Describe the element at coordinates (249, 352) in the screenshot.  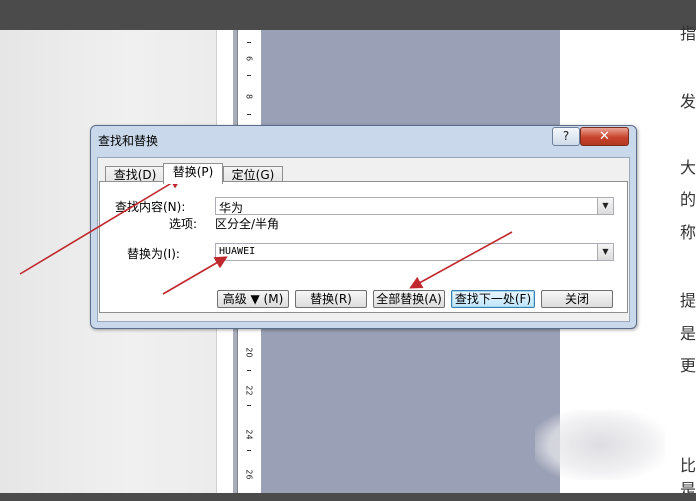
I see `ruler-number: 20` at that location.